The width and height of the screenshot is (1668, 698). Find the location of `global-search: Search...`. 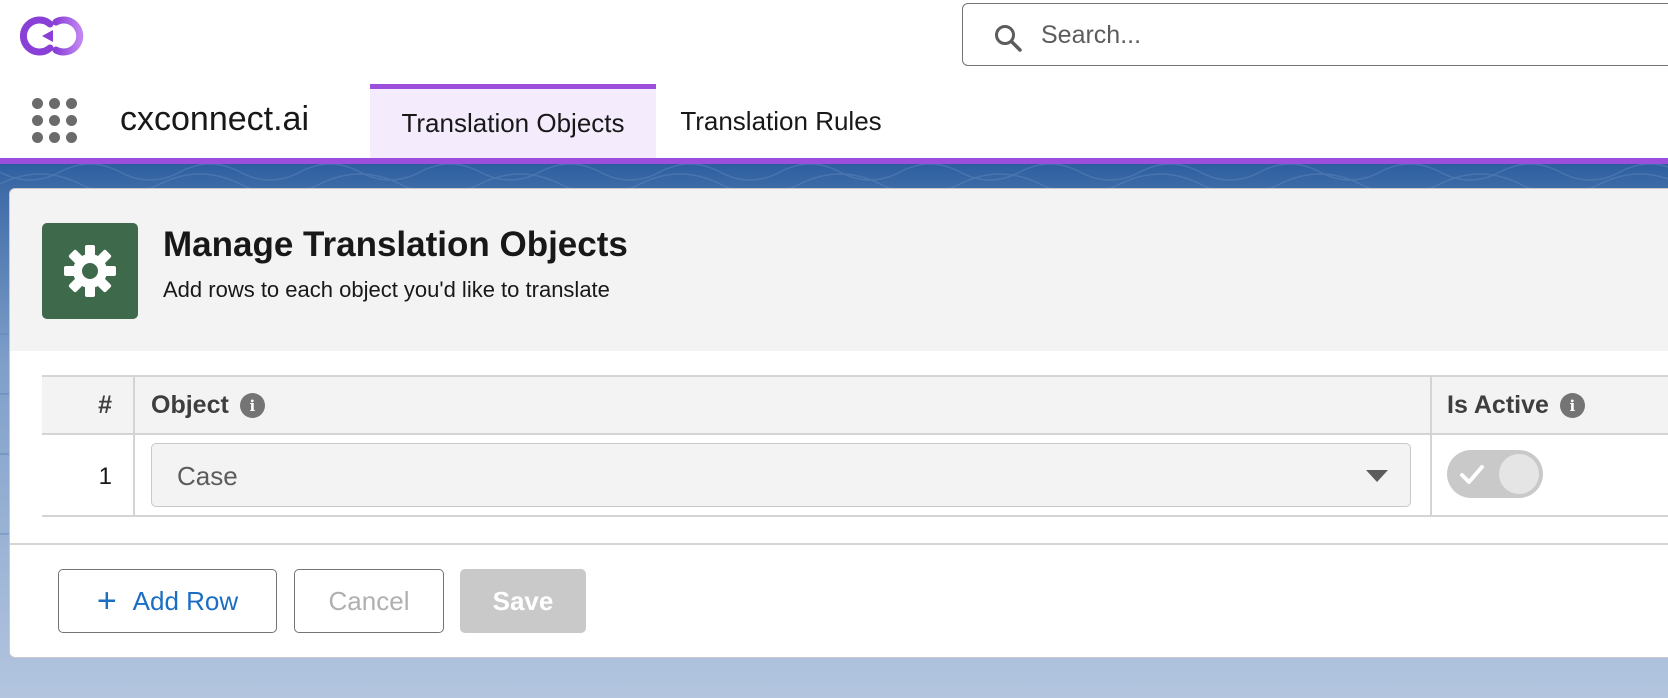

global-search: Search... is located at coordinates (1315, 34).